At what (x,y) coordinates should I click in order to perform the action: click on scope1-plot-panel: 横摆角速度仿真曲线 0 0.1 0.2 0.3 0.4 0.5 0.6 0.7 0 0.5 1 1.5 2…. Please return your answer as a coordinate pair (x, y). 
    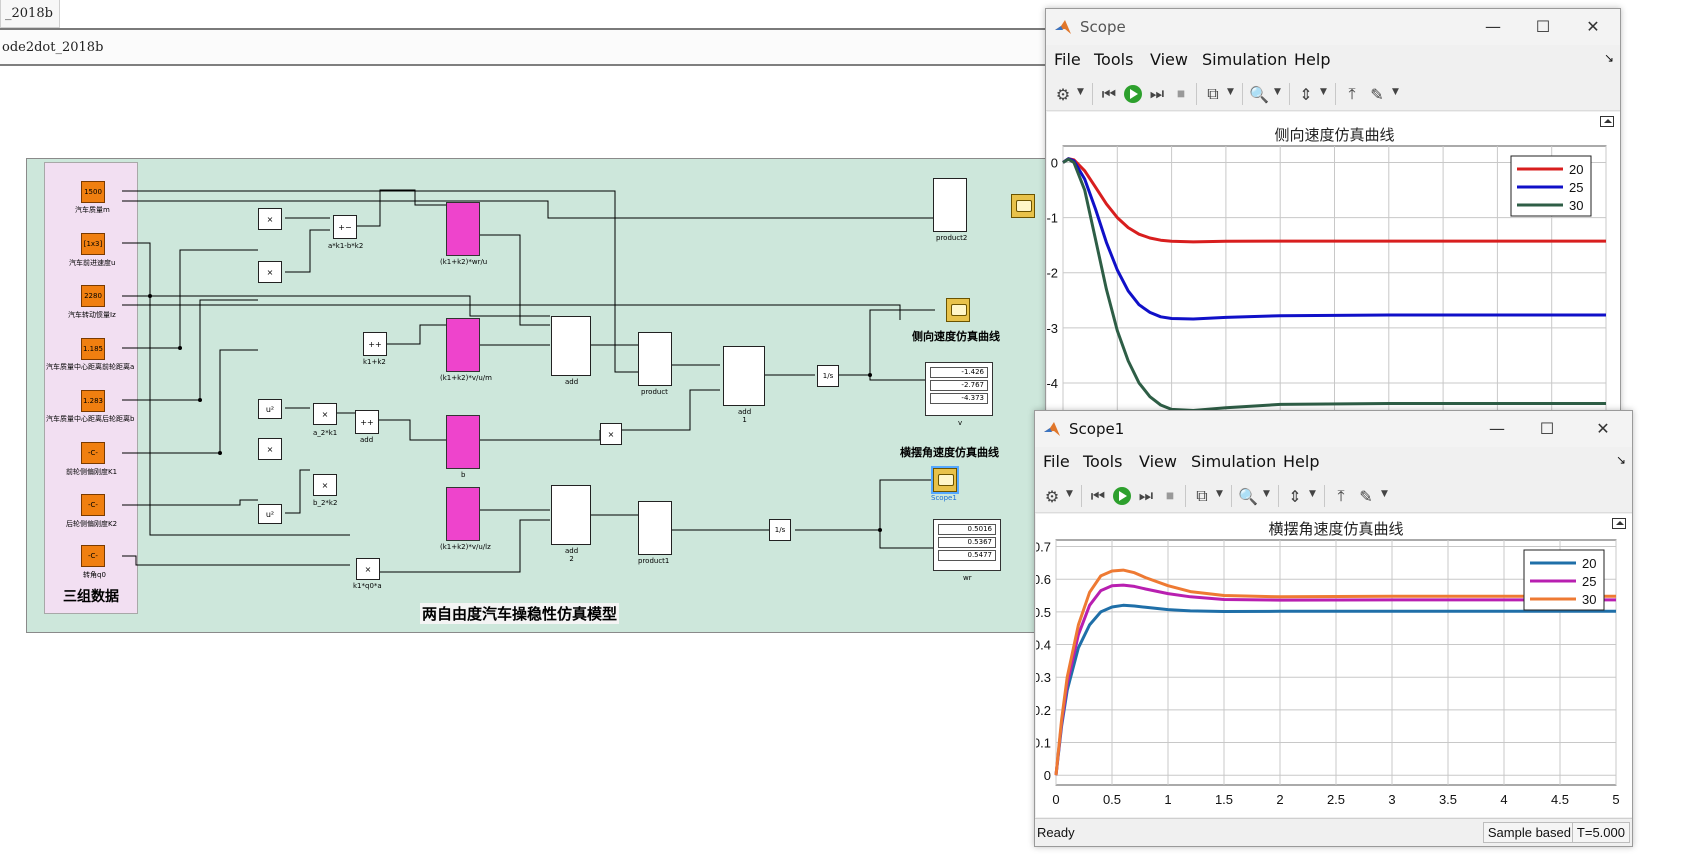
    Looking at the image, I should click on (1332, 665).